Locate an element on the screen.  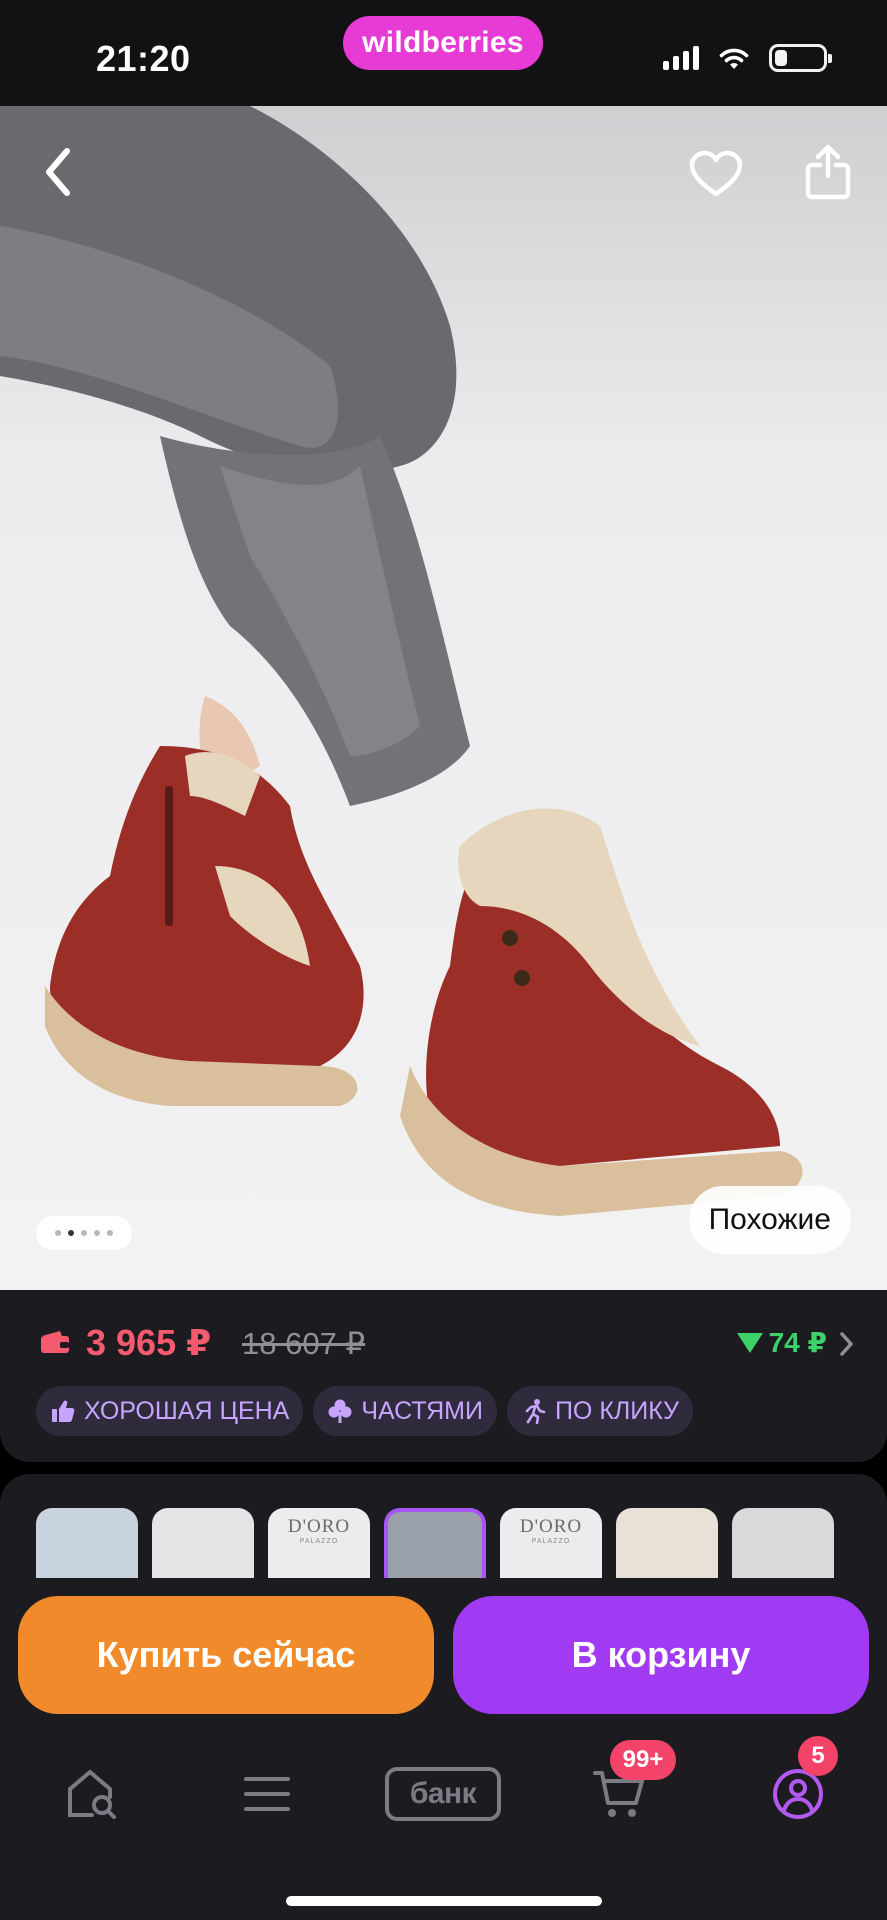
badge-installments: ЧАСТЯМИ is located at coordinates (405, 1411).